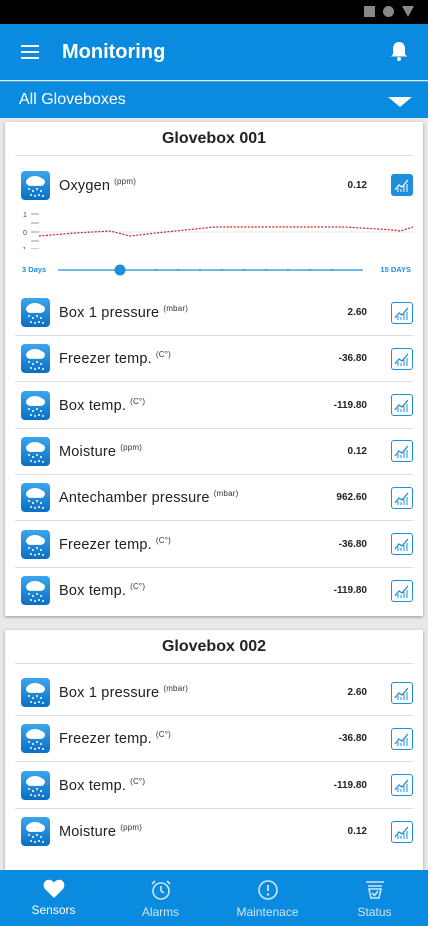 The width and height of the screenshot is (428, 926). What do you see at coordinates (30, 52) in the screenshot?
I see `menu-icon` at bounding box center [30, 52].